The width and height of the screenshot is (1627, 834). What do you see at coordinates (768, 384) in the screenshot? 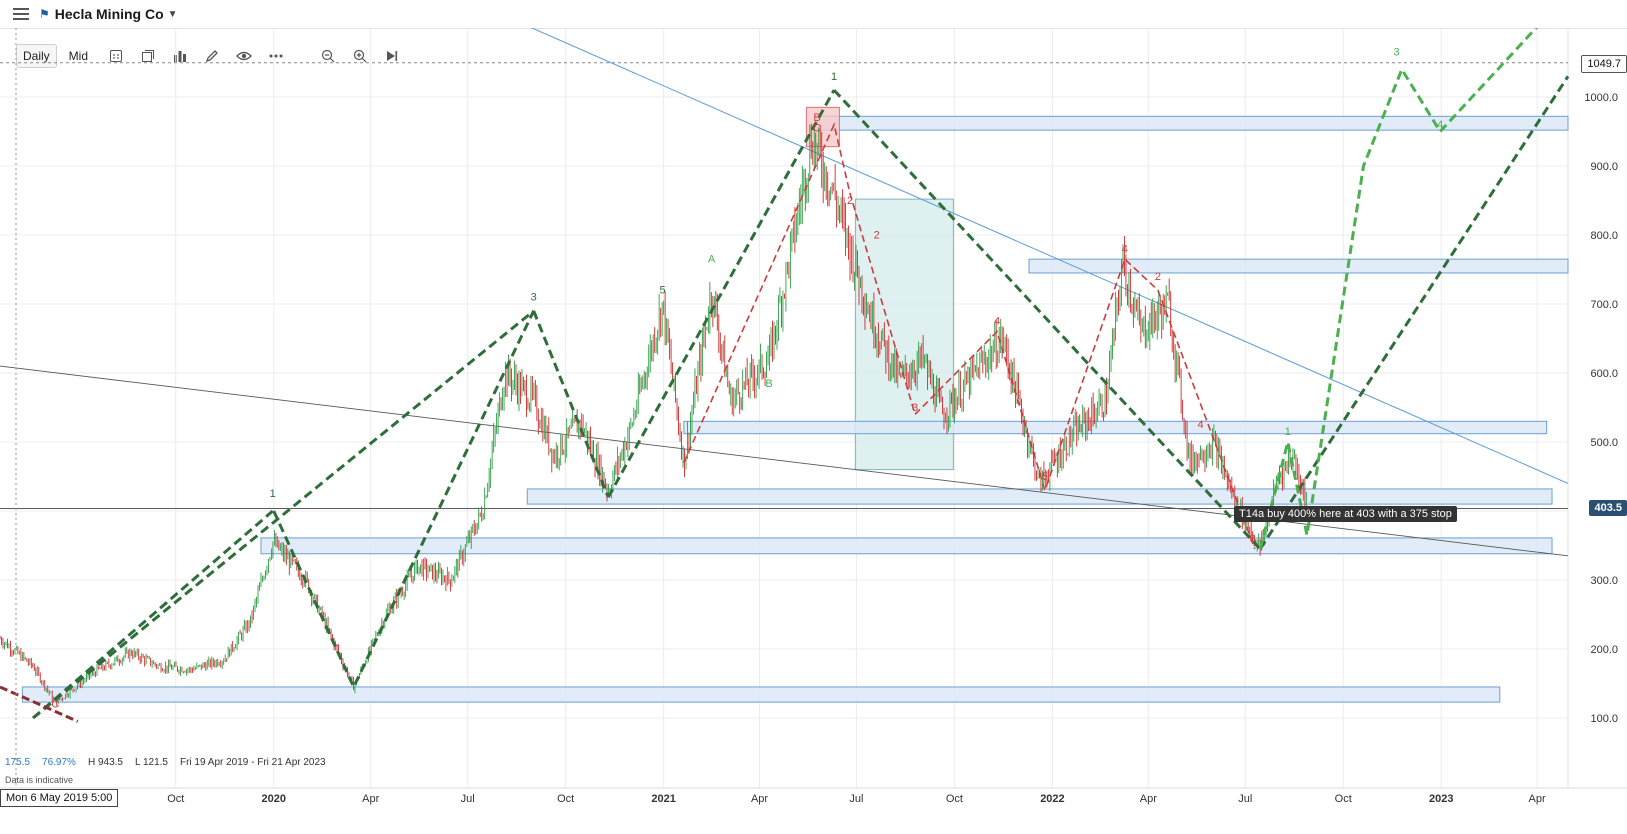
I see `wave-label: B` at bounding box center [768, 384].